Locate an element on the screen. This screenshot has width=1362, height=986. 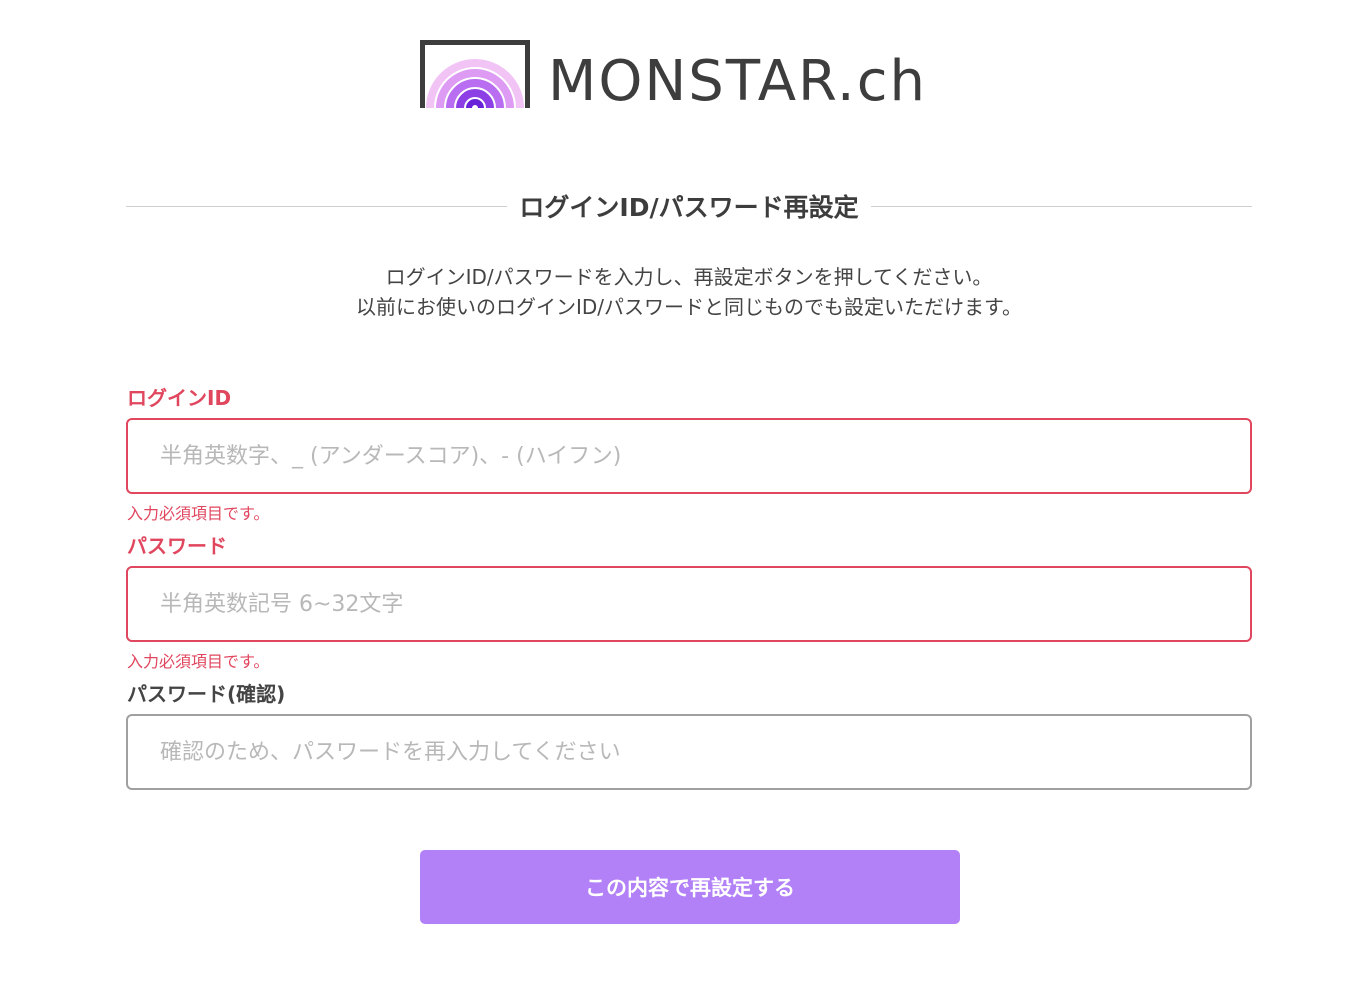
password-error: 入力必須項目です。 is located at coordinates (198, 661).